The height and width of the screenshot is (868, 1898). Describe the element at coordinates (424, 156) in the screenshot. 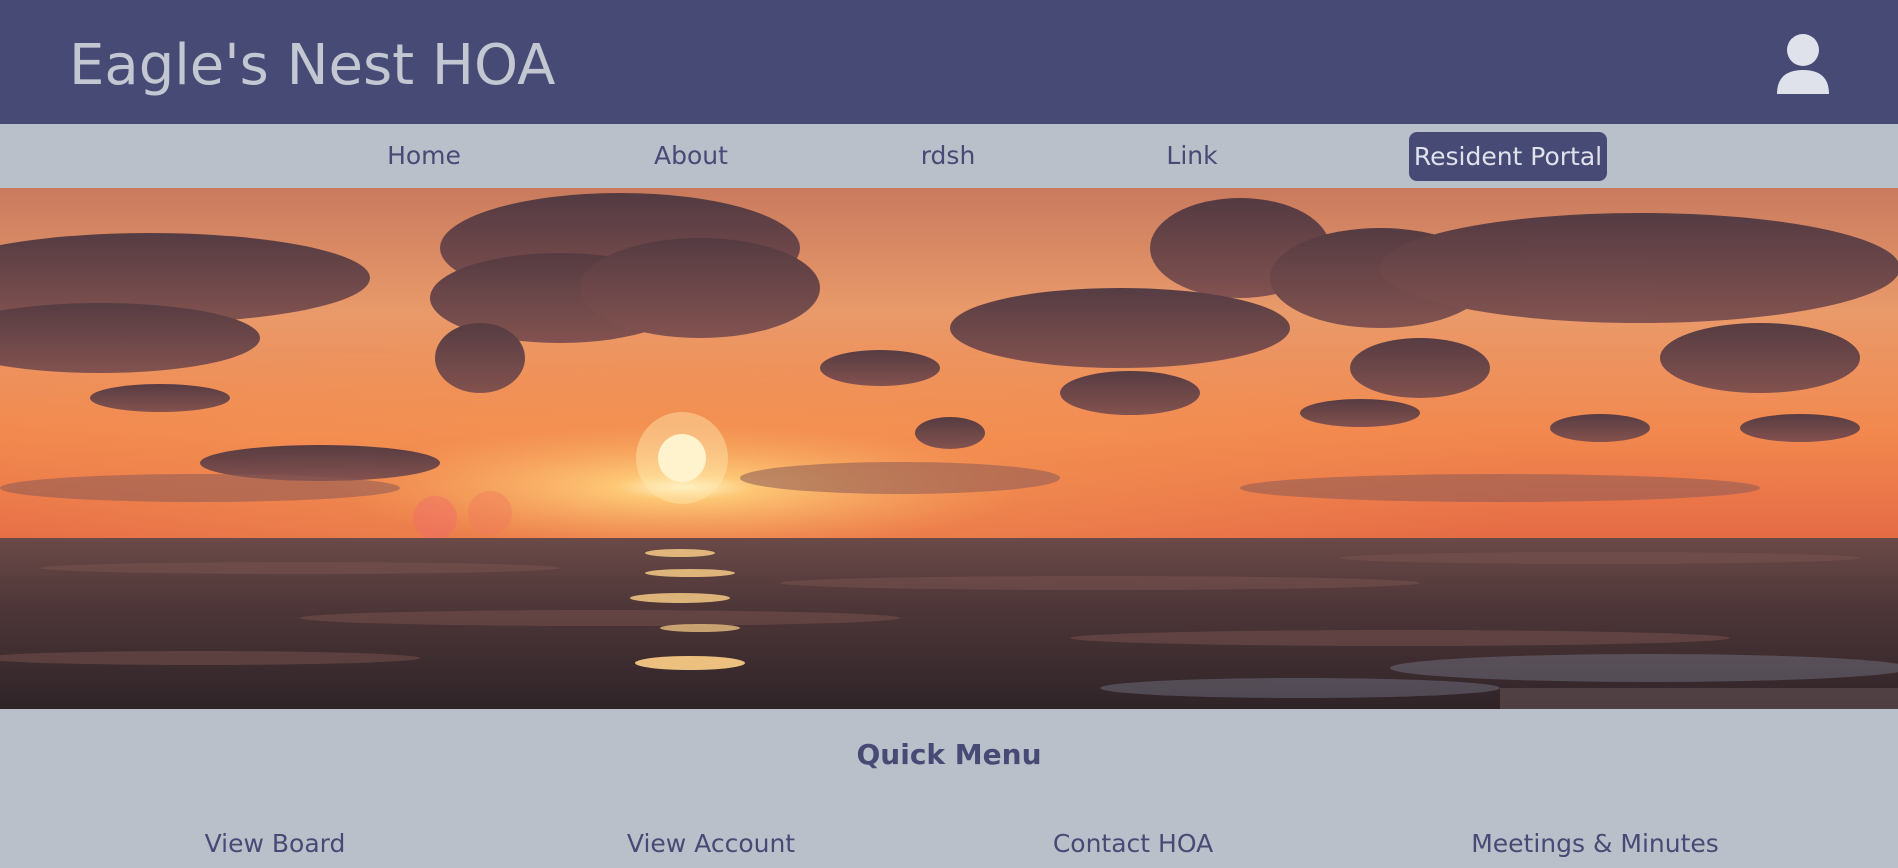

I see `nav-item-home: Home` at that location.